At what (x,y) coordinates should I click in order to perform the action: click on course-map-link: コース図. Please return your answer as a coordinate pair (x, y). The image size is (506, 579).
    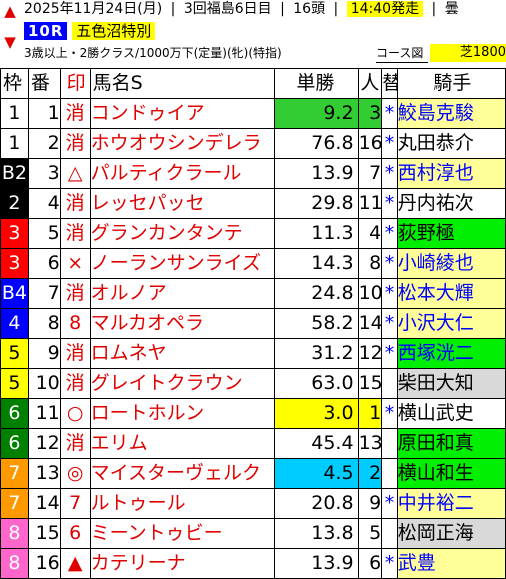
    Looking at the image, I should click on (402, 53).